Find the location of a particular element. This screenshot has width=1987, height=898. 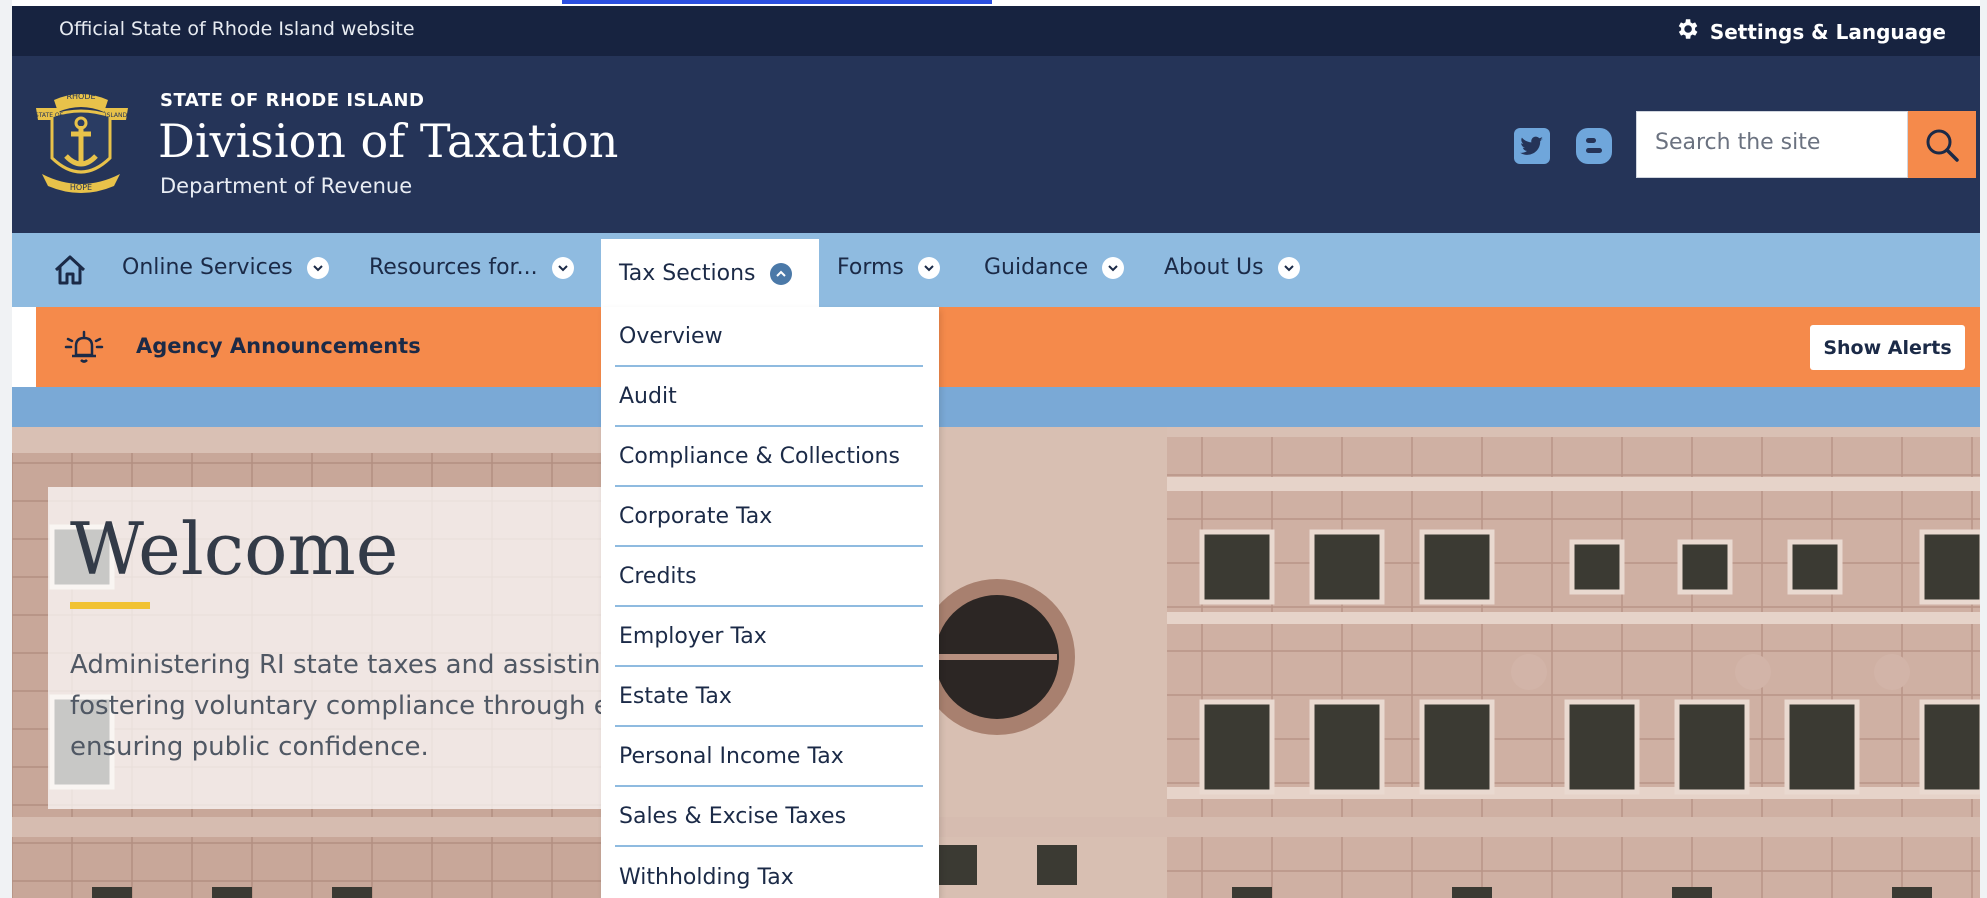

site-title: Division of Taxation is located at coordinates (388, 141).